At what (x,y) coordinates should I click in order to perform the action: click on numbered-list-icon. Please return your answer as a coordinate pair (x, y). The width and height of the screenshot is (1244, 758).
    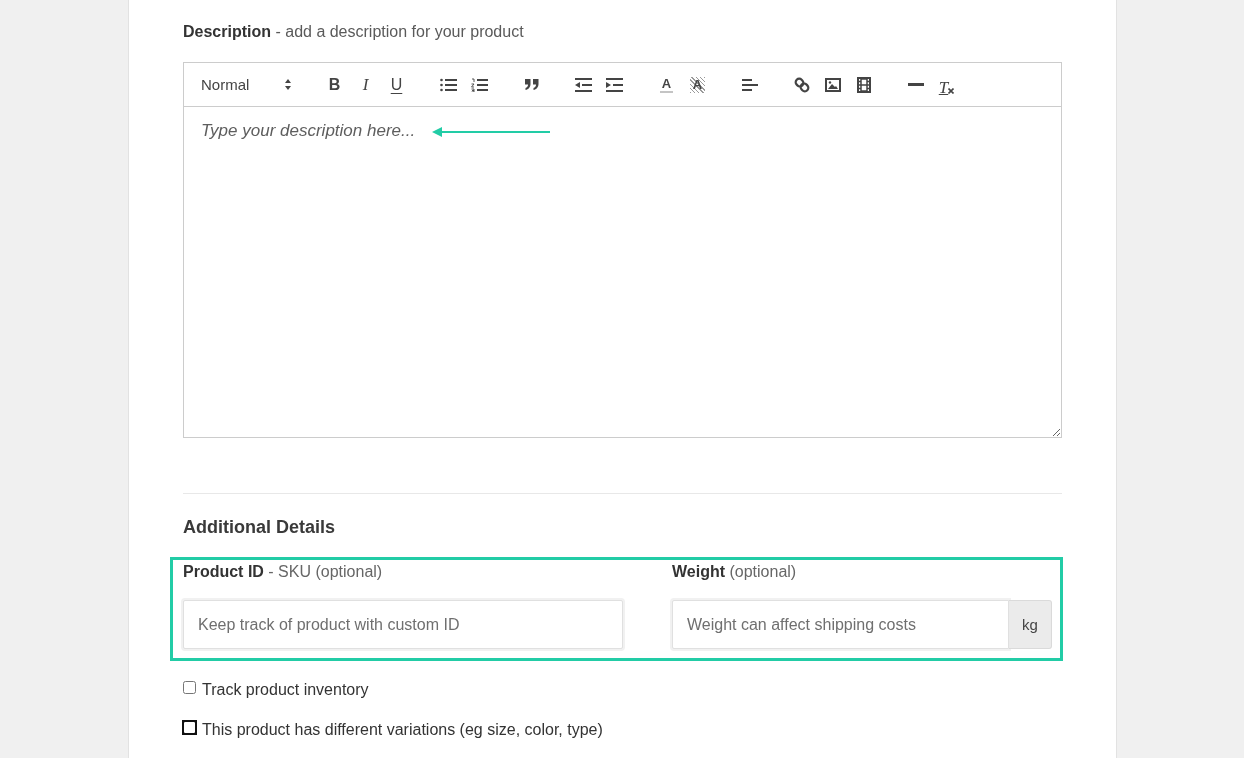
    Looking at the image, I should click on (479, 84).